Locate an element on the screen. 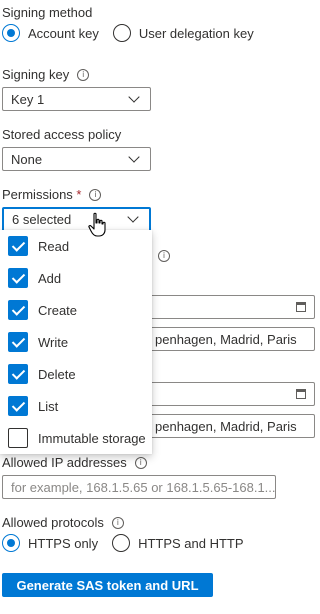 The width and height of the screenshot is (320, 614). start-time-info-icon-wrap: i is located at coordinates (164, 255).